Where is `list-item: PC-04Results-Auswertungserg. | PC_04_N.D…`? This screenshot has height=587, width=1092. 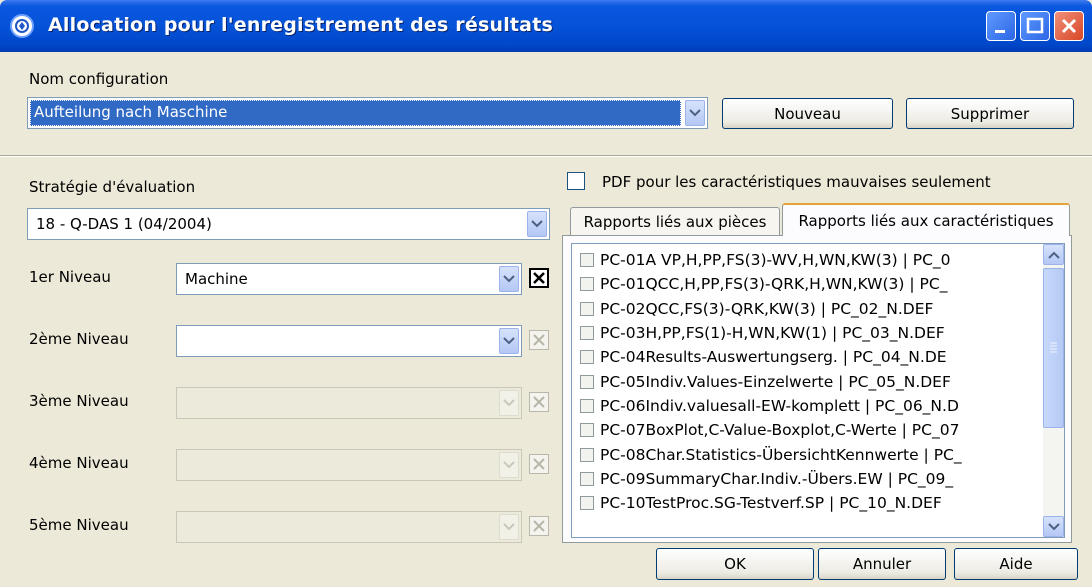
list-item: PC-04Results-Auswertungserg. | PC_04_N.D… is located at coordinates (763, 357).